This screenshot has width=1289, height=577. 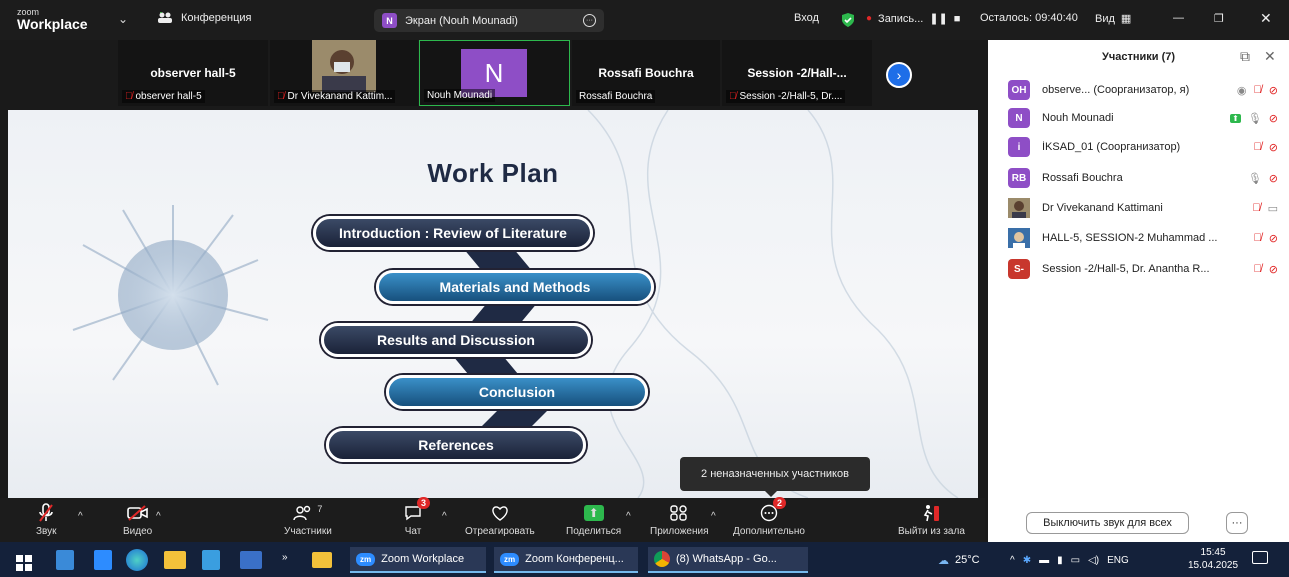 What do you see at coordinates (1113, 19) in the screenshot?
I see `view-menu: Вид ▦` at bounding box center [1113, 19].